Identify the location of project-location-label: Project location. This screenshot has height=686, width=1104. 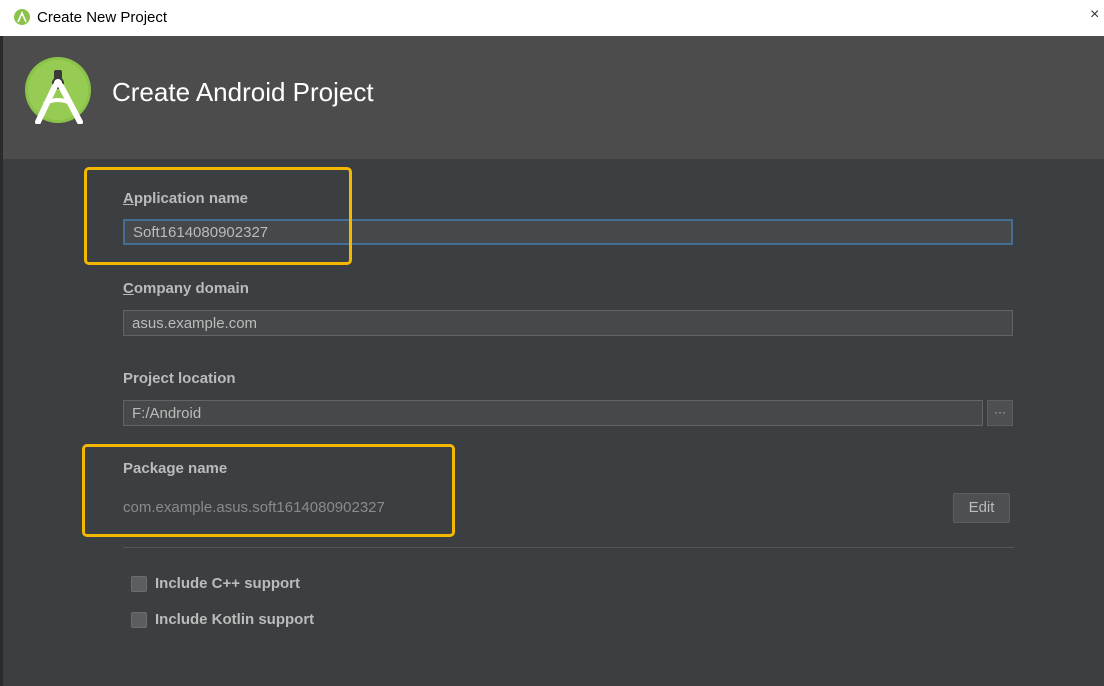
(179, 378).